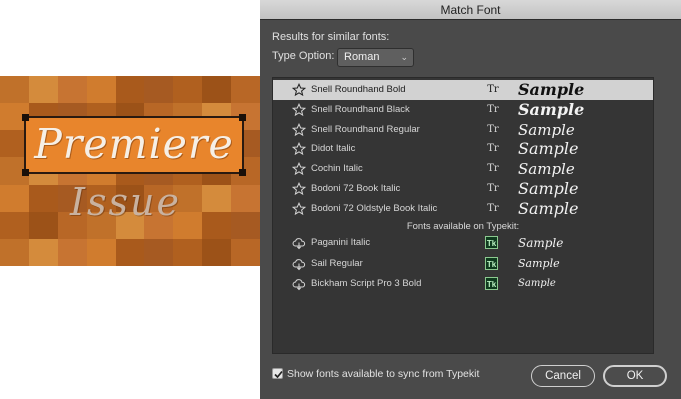 The image size is (681, 399). I want to click on results-heading: Results for similar fonts:, so click(331, 37).